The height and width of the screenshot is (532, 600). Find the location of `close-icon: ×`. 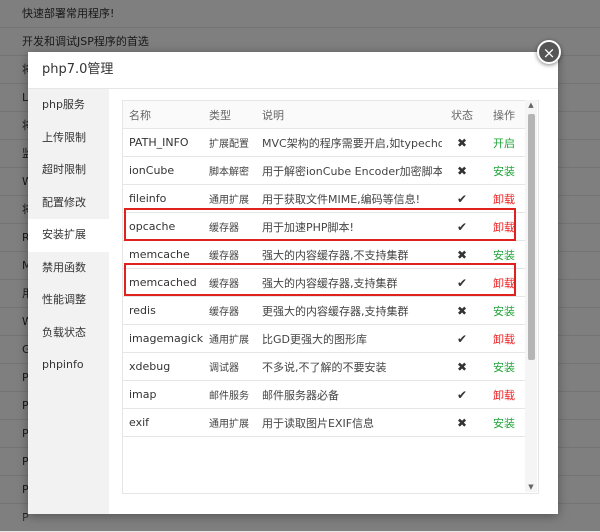

close-icon: × is located at coordinates (549, 52).